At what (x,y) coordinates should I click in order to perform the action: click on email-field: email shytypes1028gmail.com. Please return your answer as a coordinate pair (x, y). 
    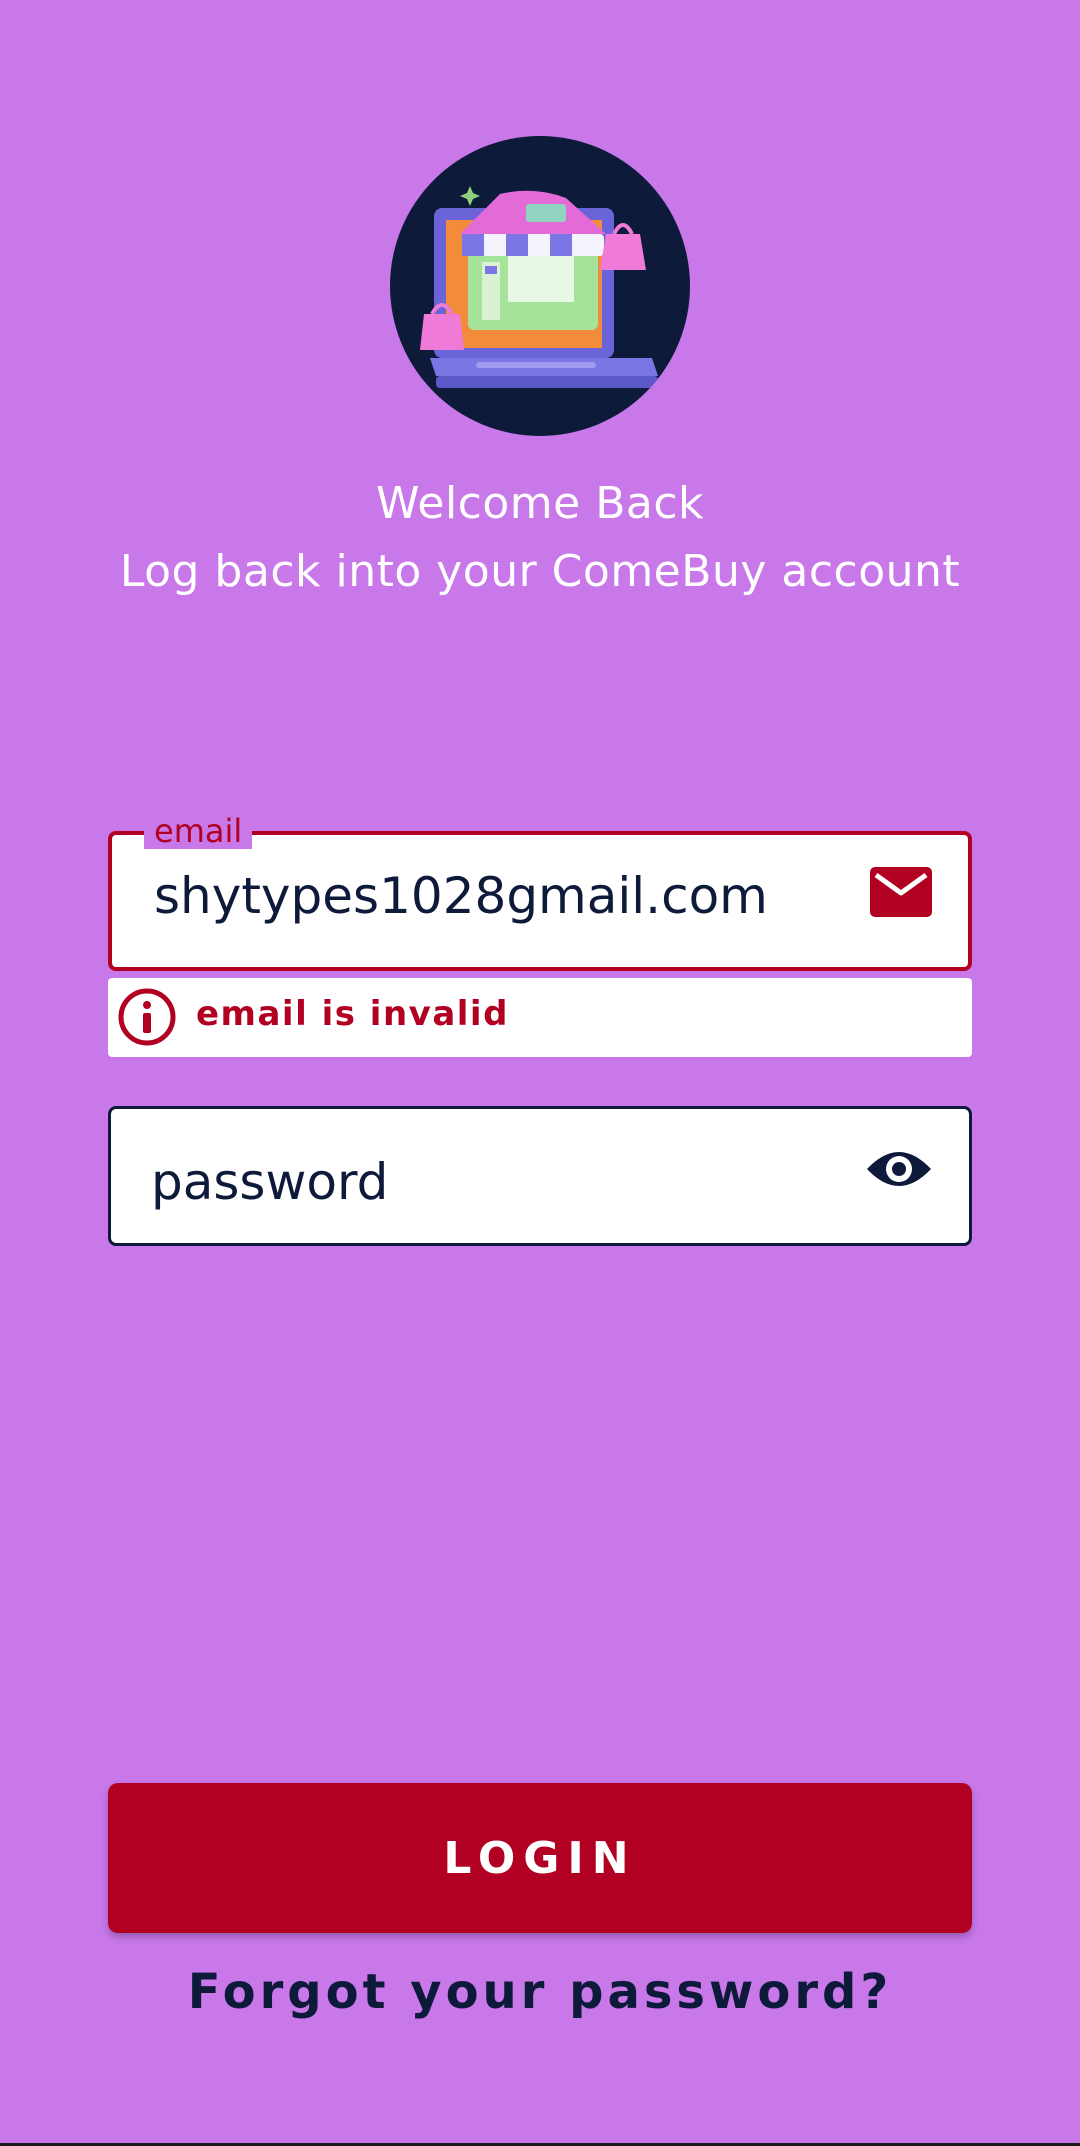
    Looking at the image, I should click on (540, 892).